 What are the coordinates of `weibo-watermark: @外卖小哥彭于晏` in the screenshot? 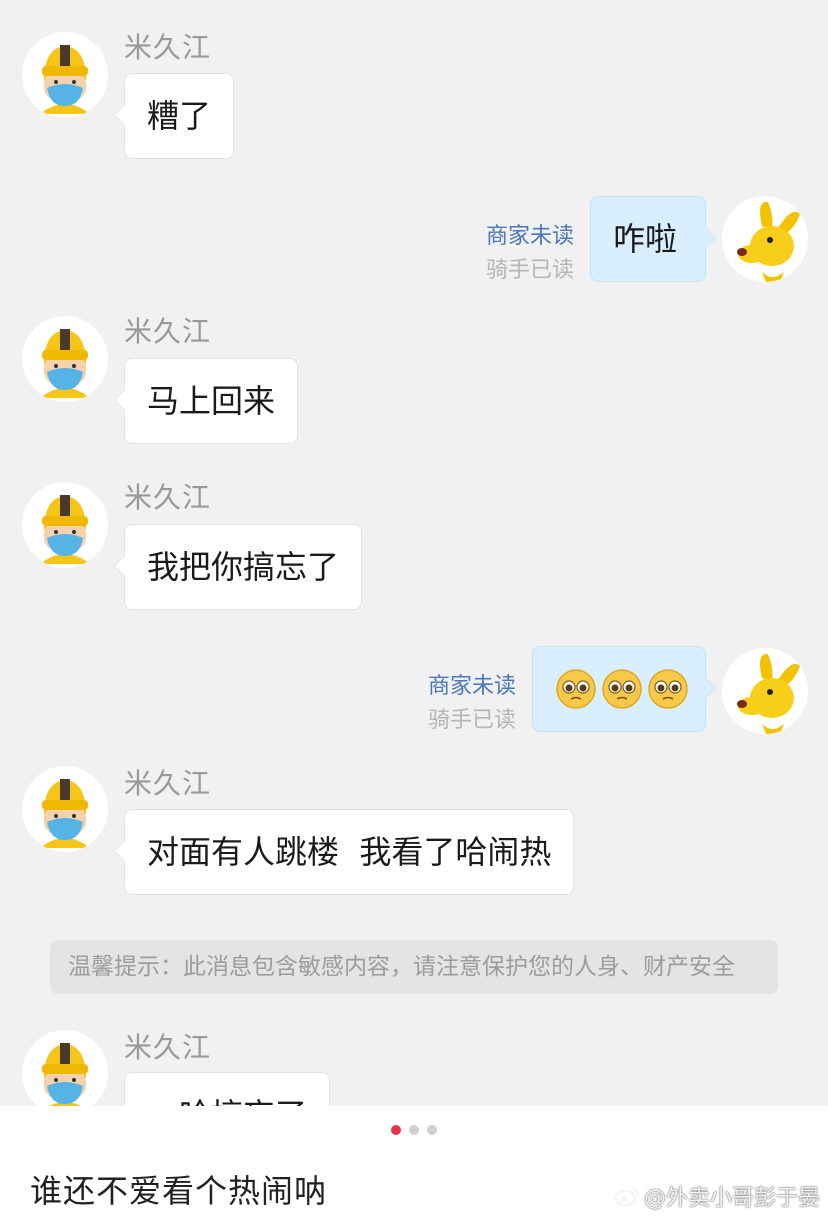 It's located at (716, 1196).